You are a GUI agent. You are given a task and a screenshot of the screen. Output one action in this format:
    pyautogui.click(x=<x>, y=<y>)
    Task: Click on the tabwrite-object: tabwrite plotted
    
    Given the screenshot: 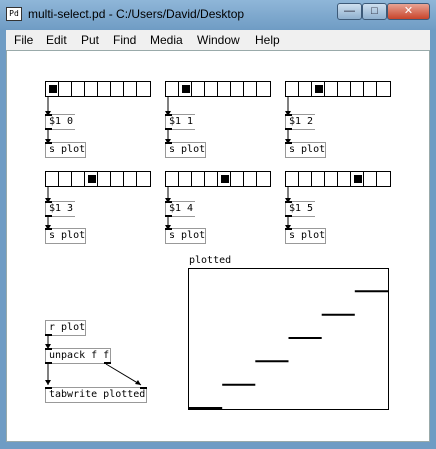 What is the action you would take?
    pyautogui.click(x=96, y=395)
    